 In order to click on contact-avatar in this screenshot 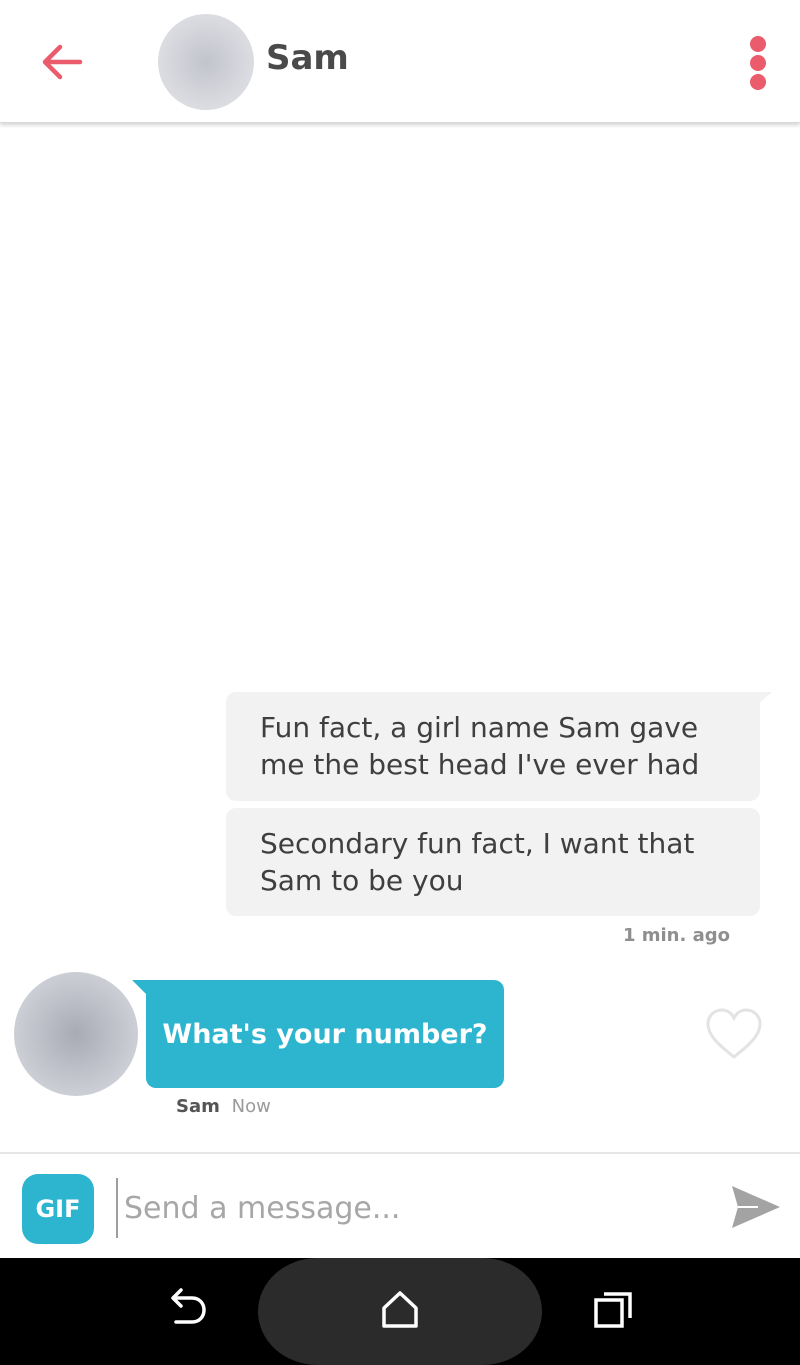, I will do `click(206, 62)`.